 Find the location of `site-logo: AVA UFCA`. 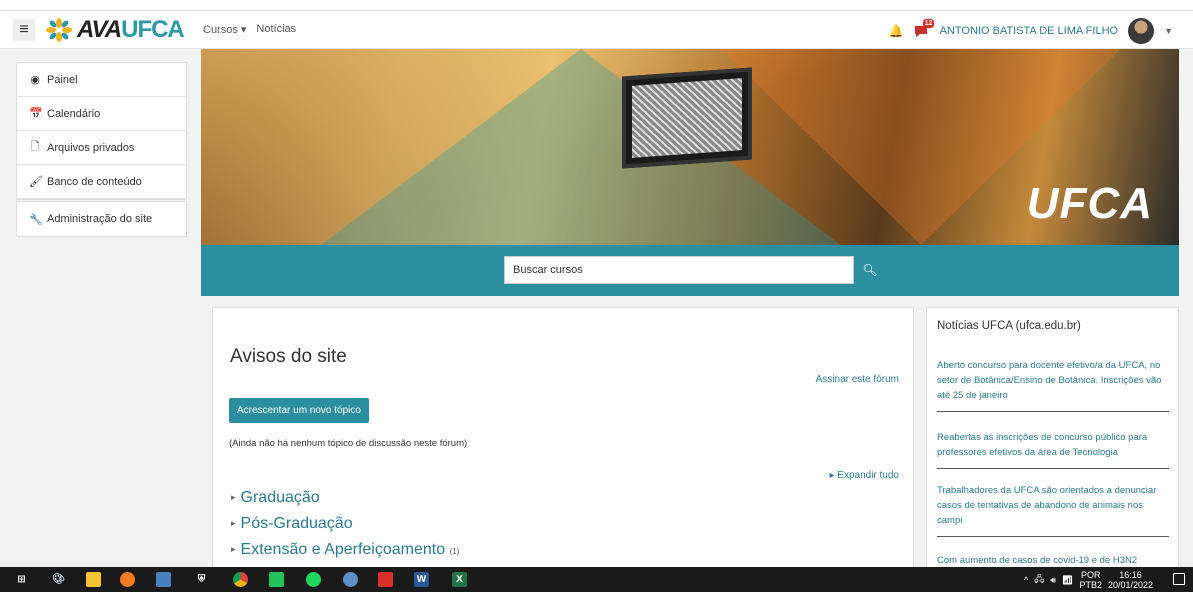

site-logo: AVA UFCA is located at coordinates (115, 29).